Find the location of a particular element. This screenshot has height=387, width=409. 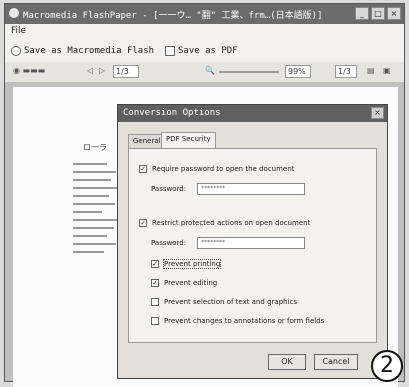

window-controls: _ □ × is located at coordinates (378, 13).